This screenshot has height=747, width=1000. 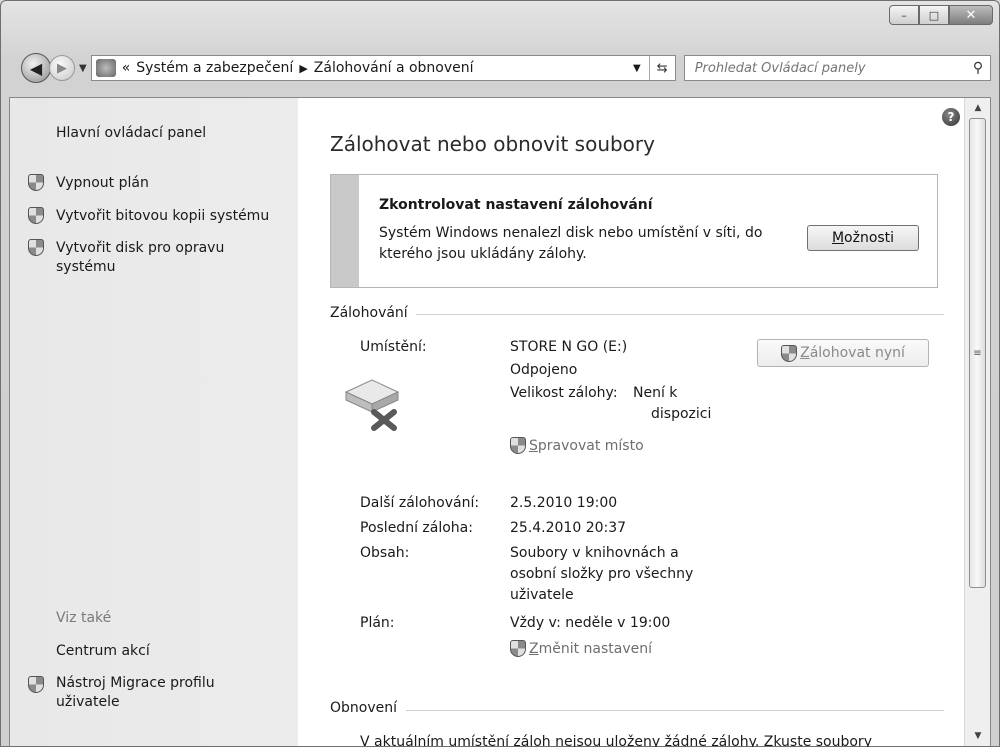 I want to click on caption-buttons: – □ ✕, so click(x=941, y=15).